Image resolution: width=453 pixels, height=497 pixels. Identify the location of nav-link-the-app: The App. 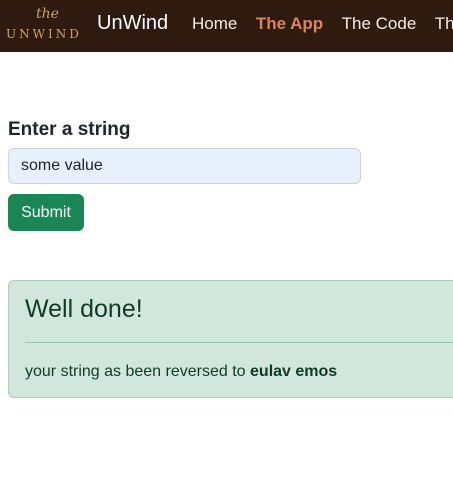
(289, 24).